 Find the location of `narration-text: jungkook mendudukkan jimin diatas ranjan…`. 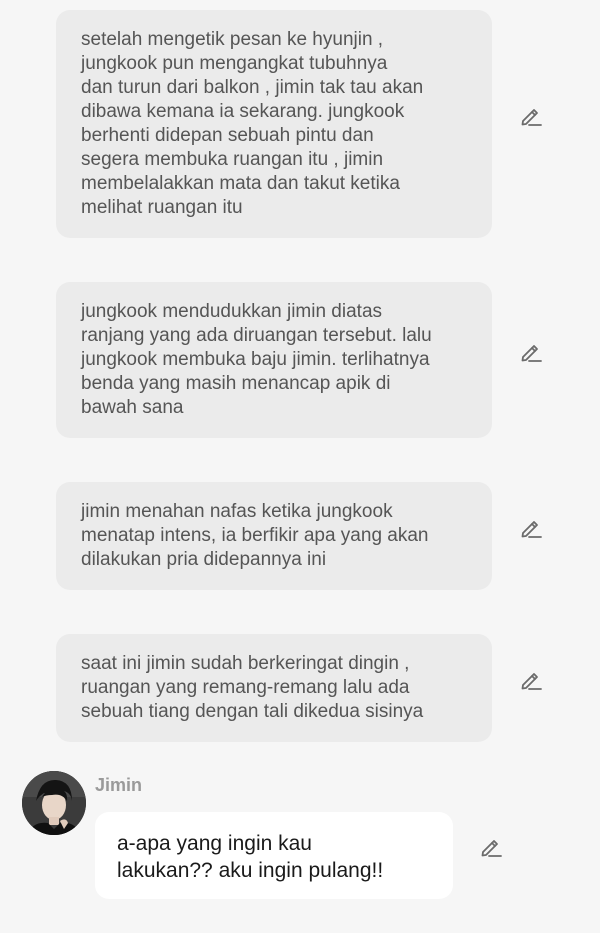

narration-text: jungkook mendudukkan jimin diatas ranjan… is located at coordinates (256, 359).